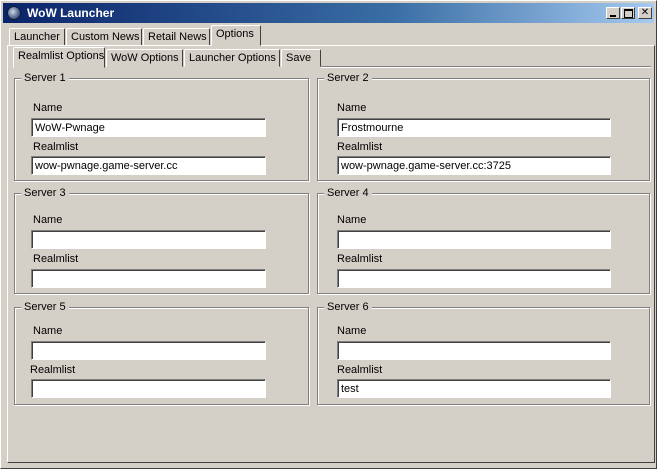 Image resolution: width=657 pixels, height=469 pixels. I want to click on server-4-name-label: Name, so click(352, 220).